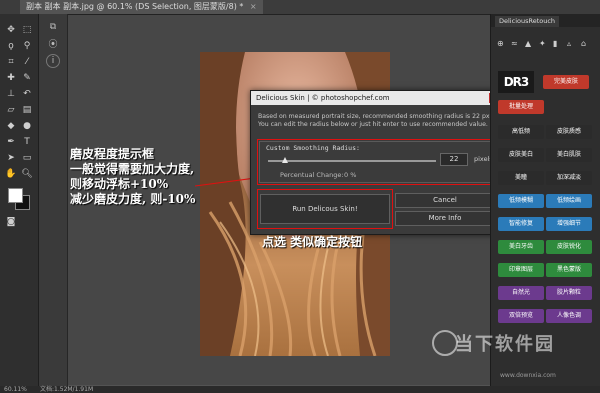 The width and height of the screenshot is (600, 393). I want to click on retouch-button: 增强细节, so click(569, 224).